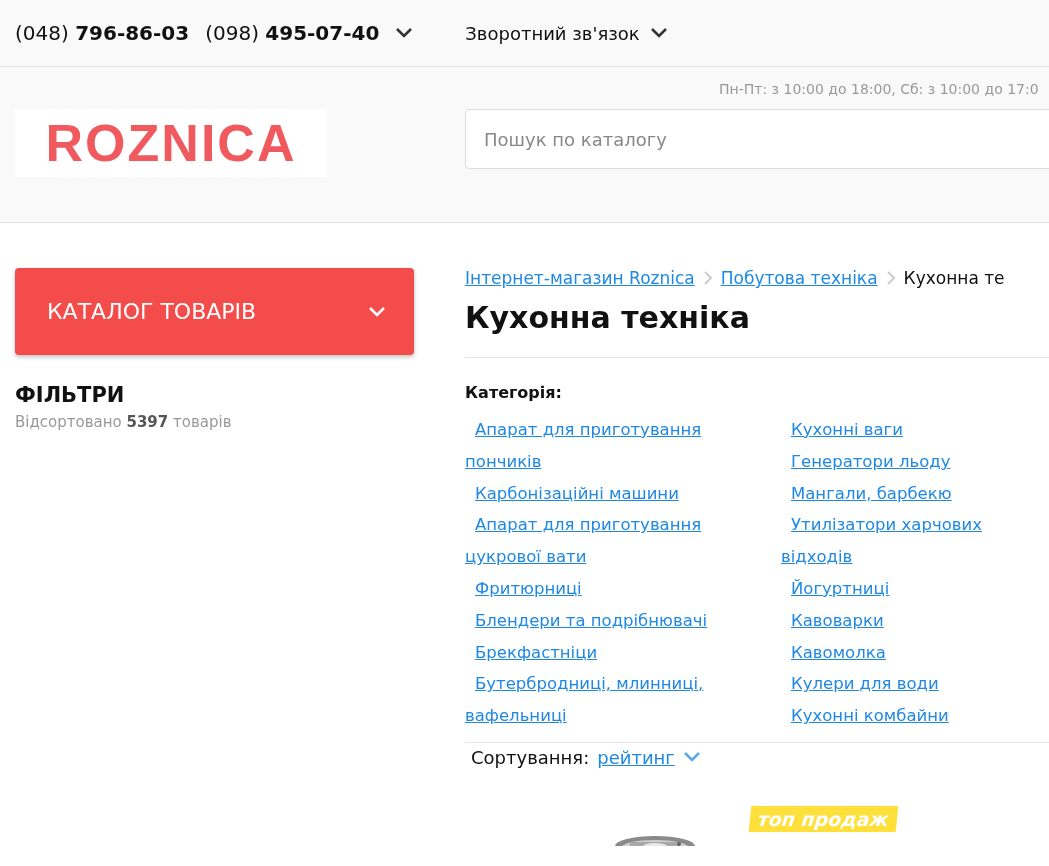  Describe the element at coordinates (623, 446) in the screenshot. I see `category-link: Апарат для приготування пончиків` at that location.